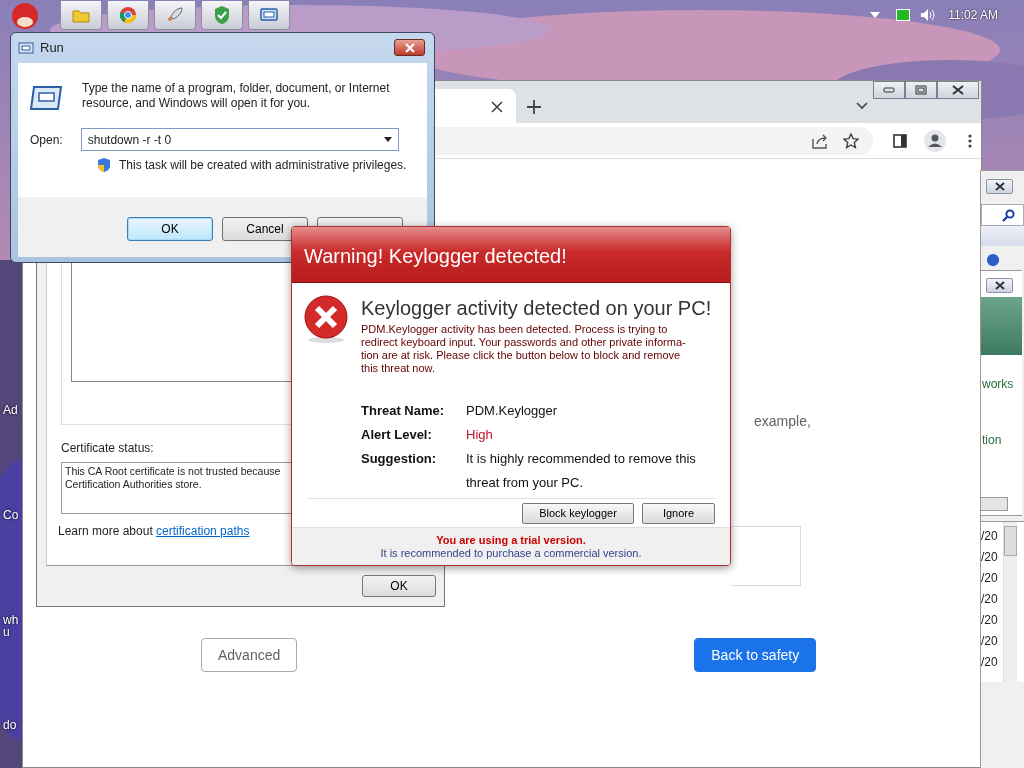 This screenshot has height=768, width=1024. I want to click on warning-title: Warning! Keylogger detected!, so click(511, 255).